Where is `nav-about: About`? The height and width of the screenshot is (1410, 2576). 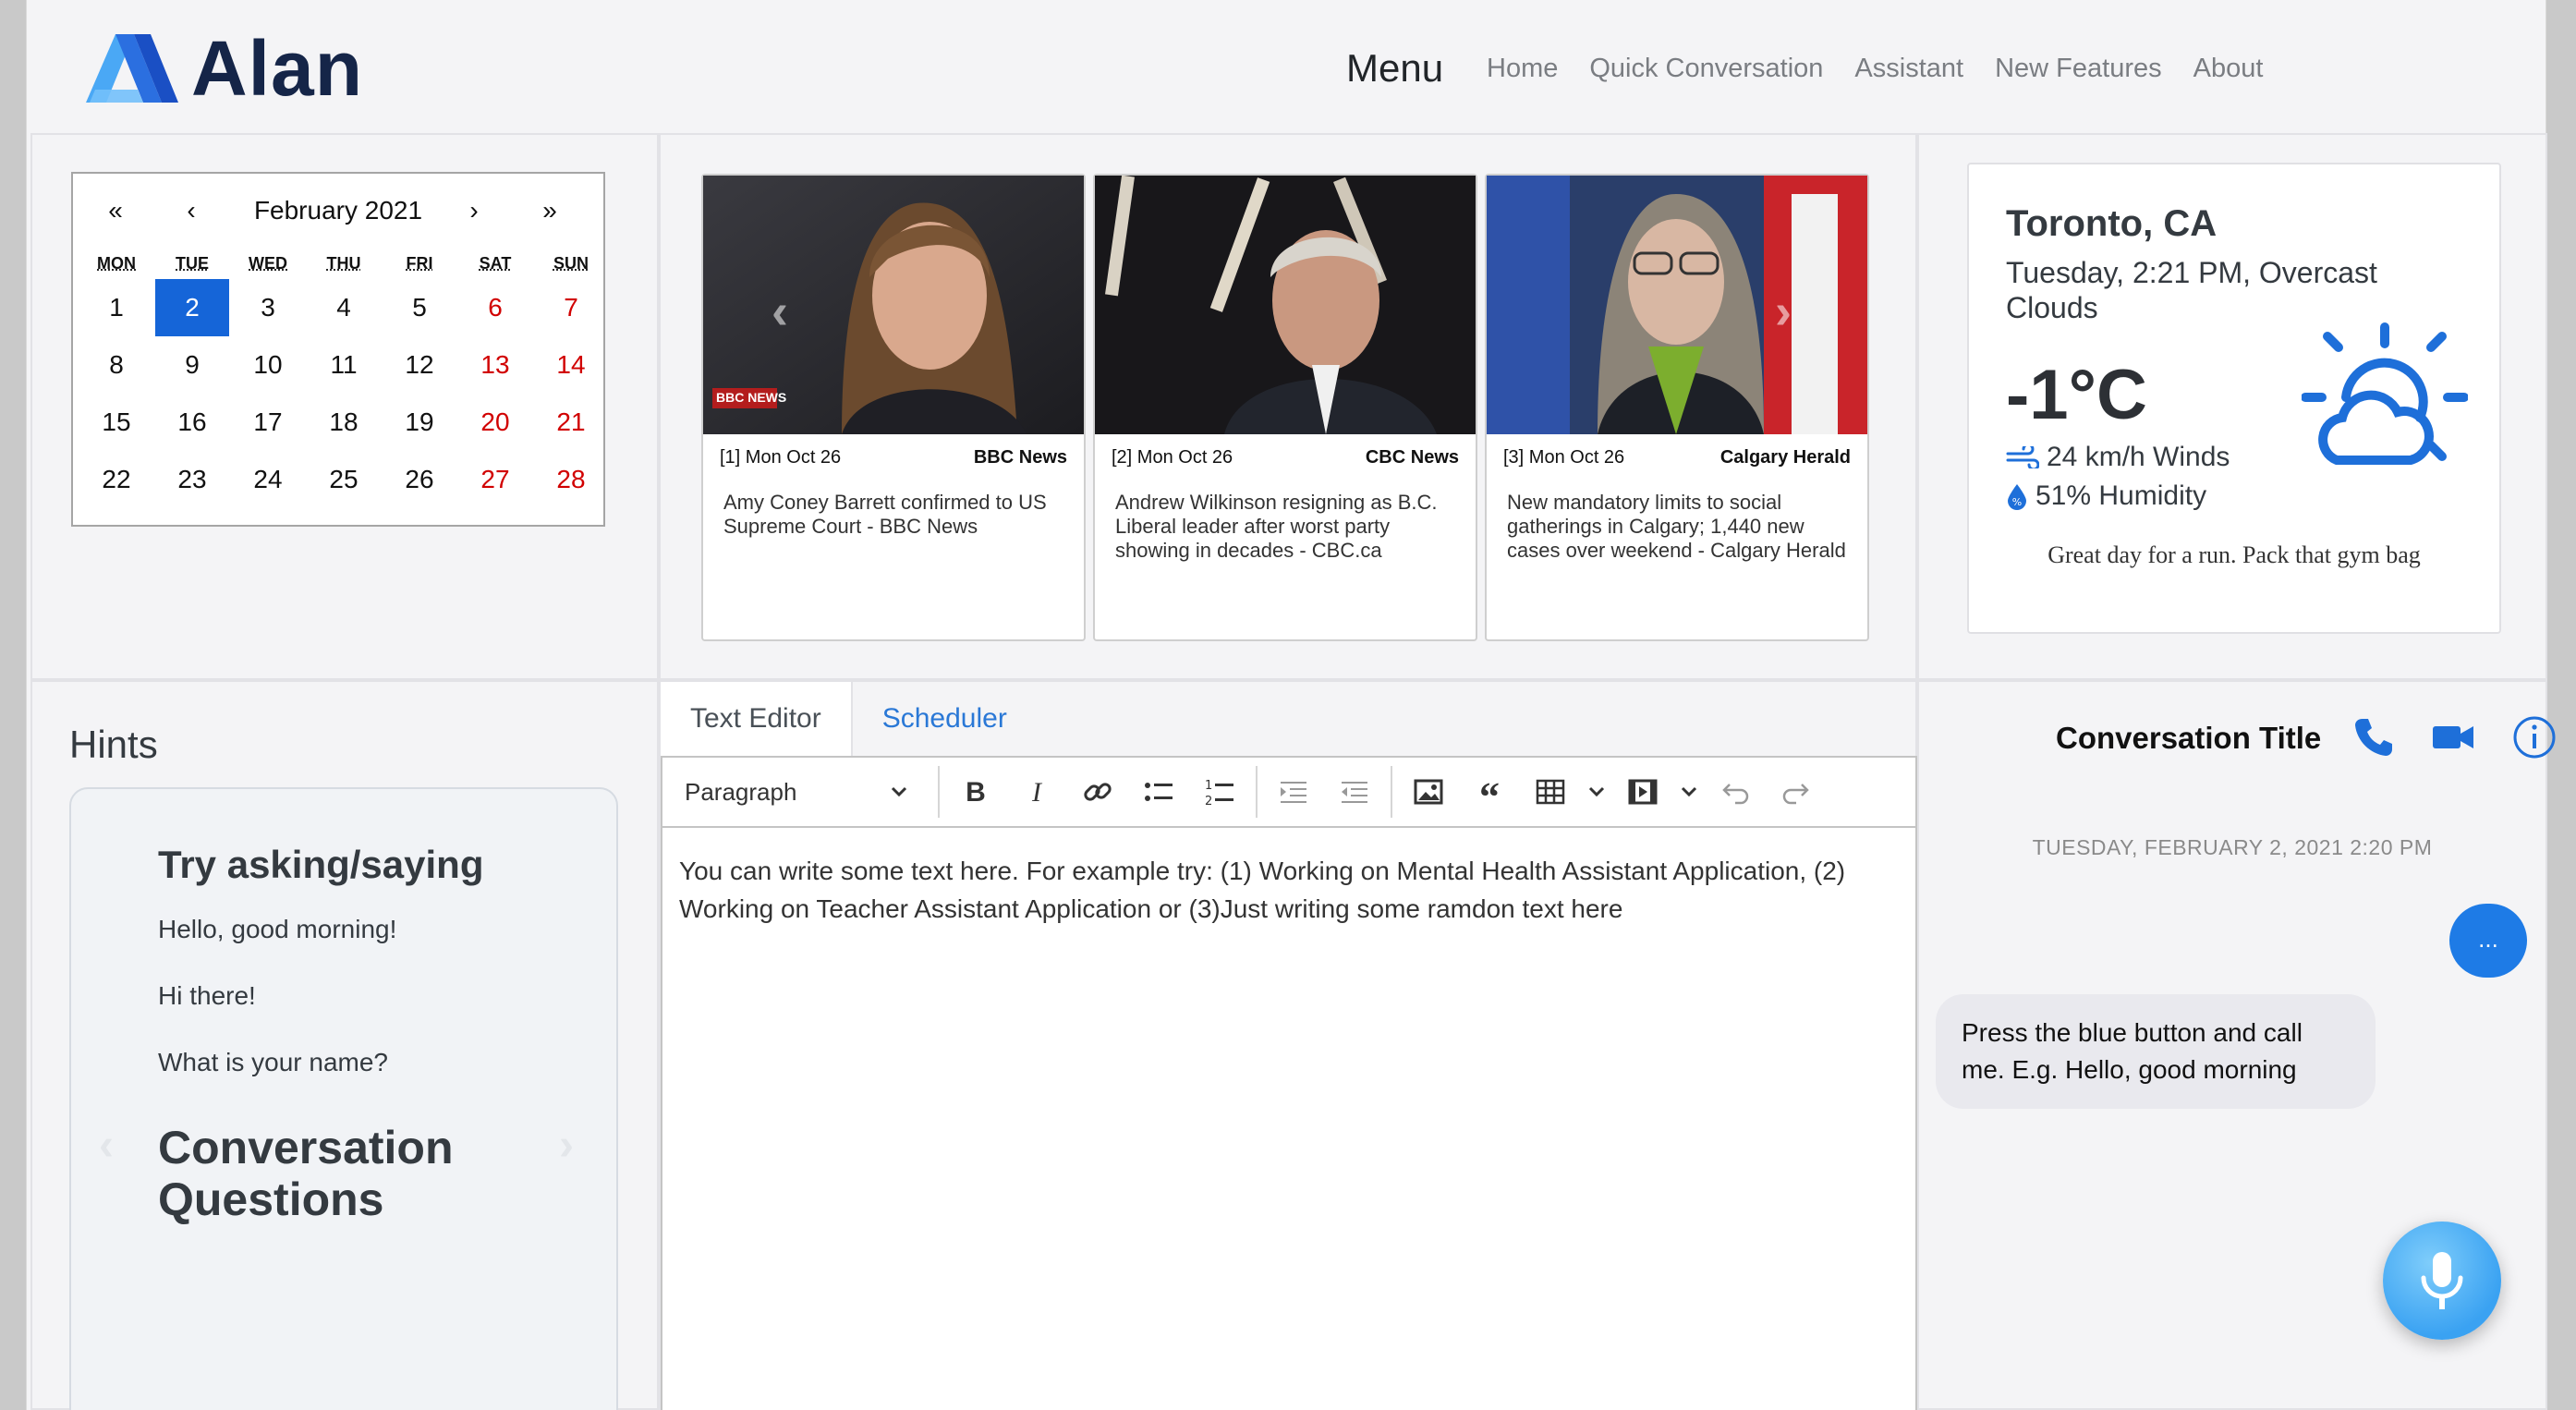 nav-about: About is located at coordinates (2228, 69).